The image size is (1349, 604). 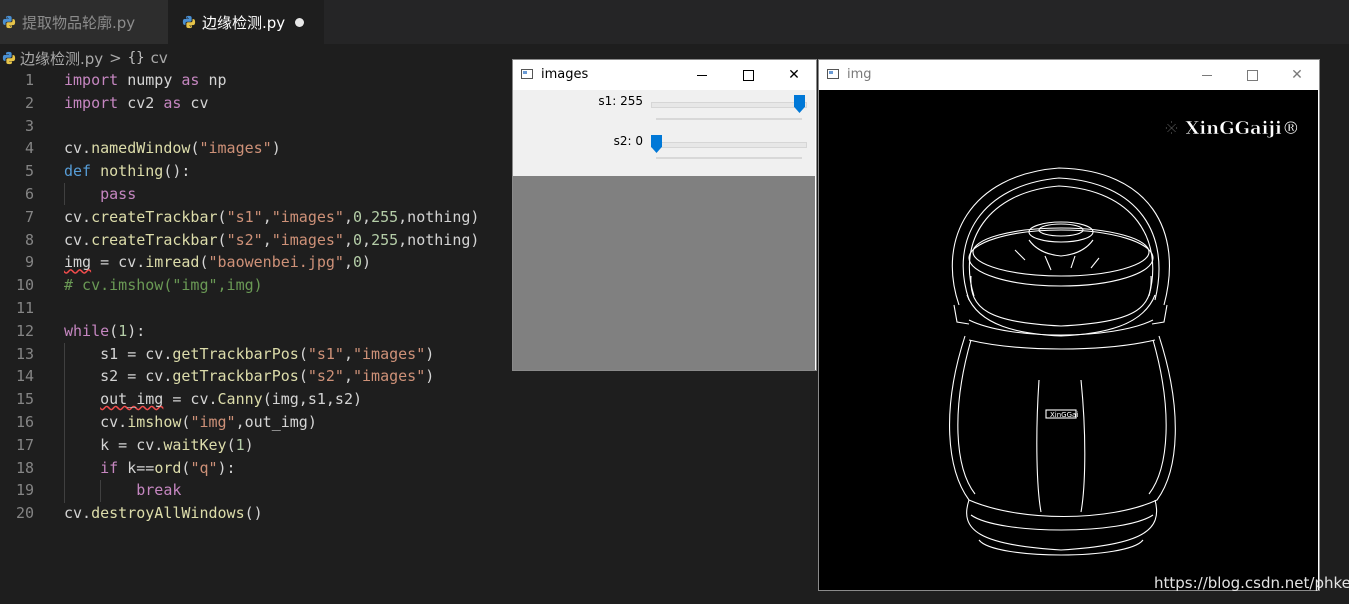 What do you see at coordinates (105, 330) in the screenshot?
I see `line-code: while(1):` at bounding box center [105, 330].